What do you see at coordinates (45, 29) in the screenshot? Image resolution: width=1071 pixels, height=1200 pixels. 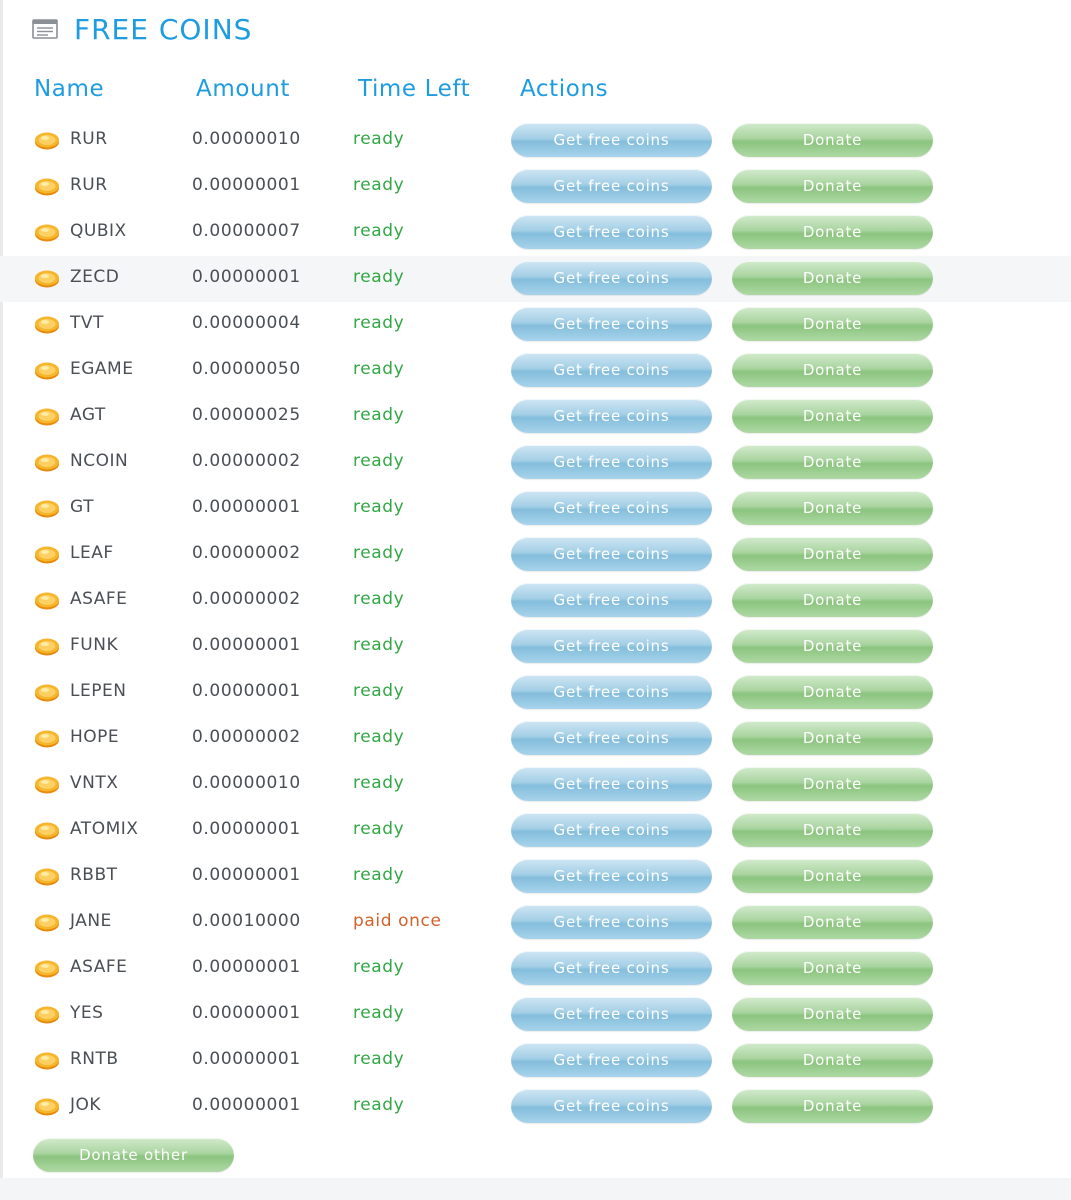 I see `list-icon` at bounding box center [45, 29].